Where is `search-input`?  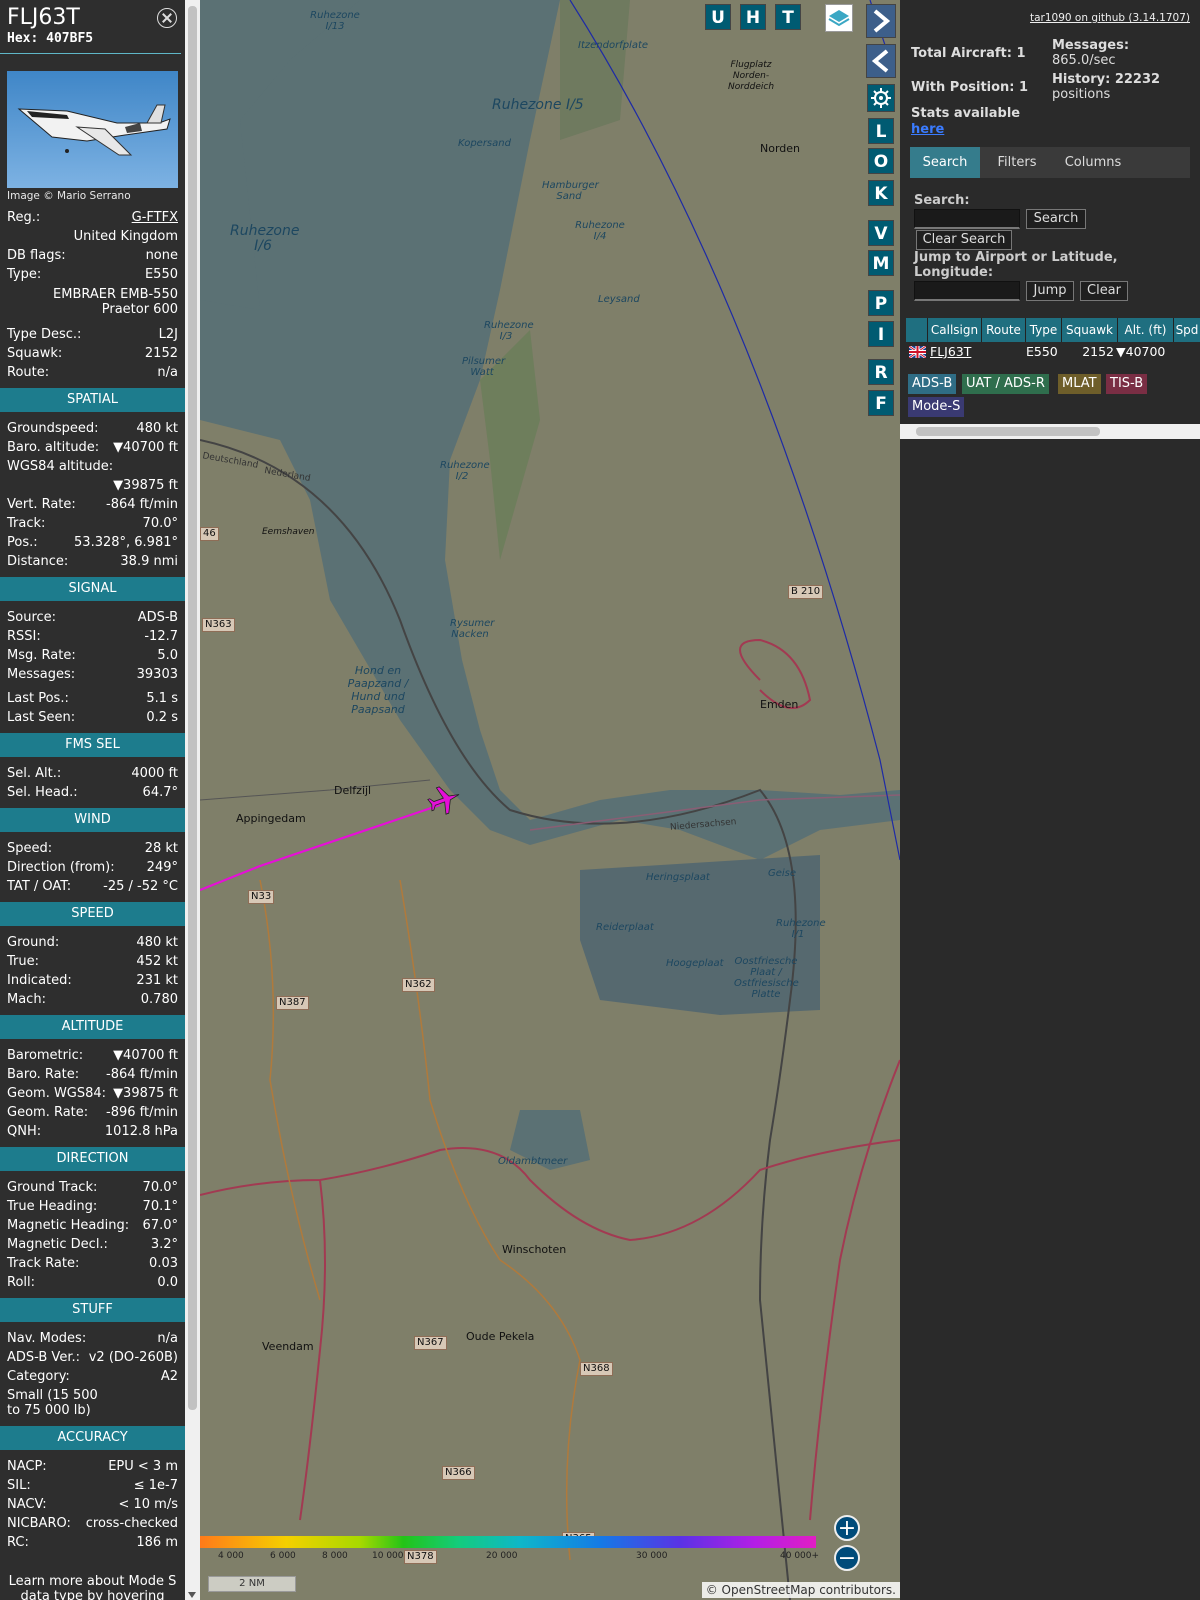 search-input is located at coordinates (967, 219).